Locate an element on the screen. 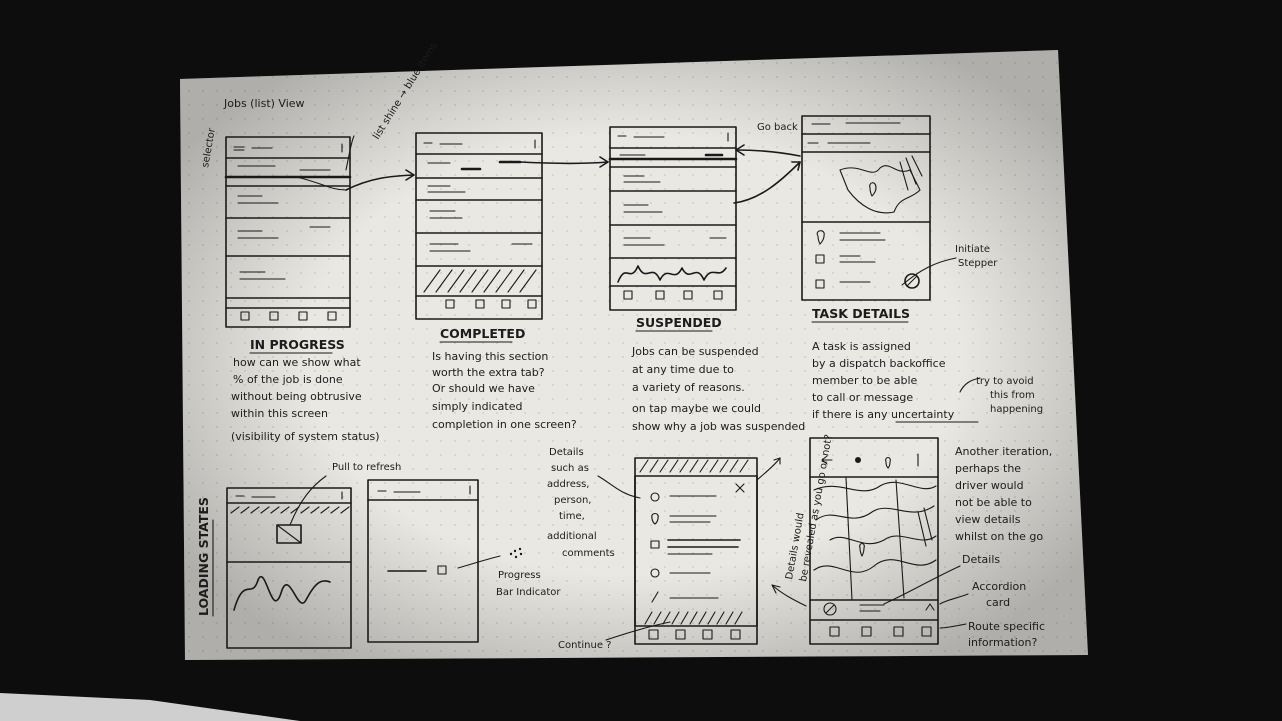 This screenshot has width=1282, height=721. try-avoid-line-2: this from is located at coordinates (1012, 395).